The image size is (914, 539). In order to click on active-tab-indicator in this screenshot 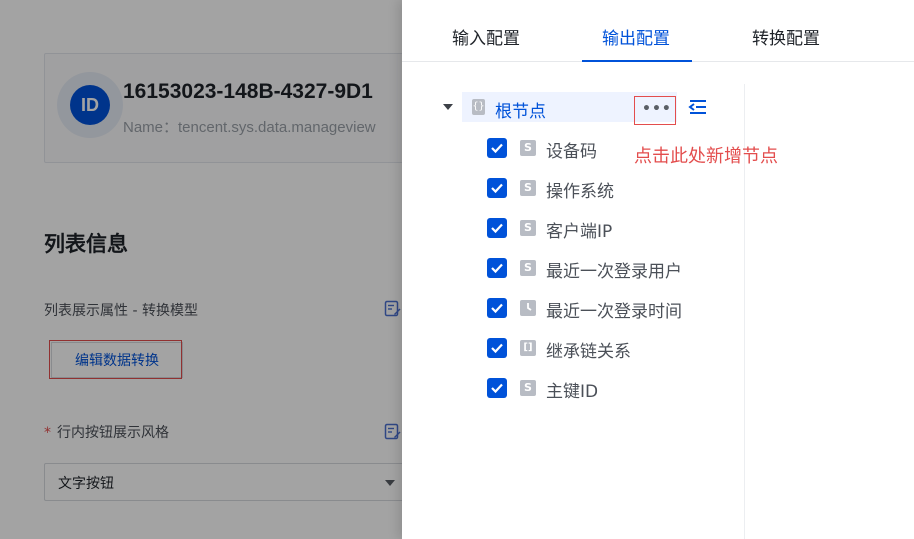, I will do `click(637, 61)`.